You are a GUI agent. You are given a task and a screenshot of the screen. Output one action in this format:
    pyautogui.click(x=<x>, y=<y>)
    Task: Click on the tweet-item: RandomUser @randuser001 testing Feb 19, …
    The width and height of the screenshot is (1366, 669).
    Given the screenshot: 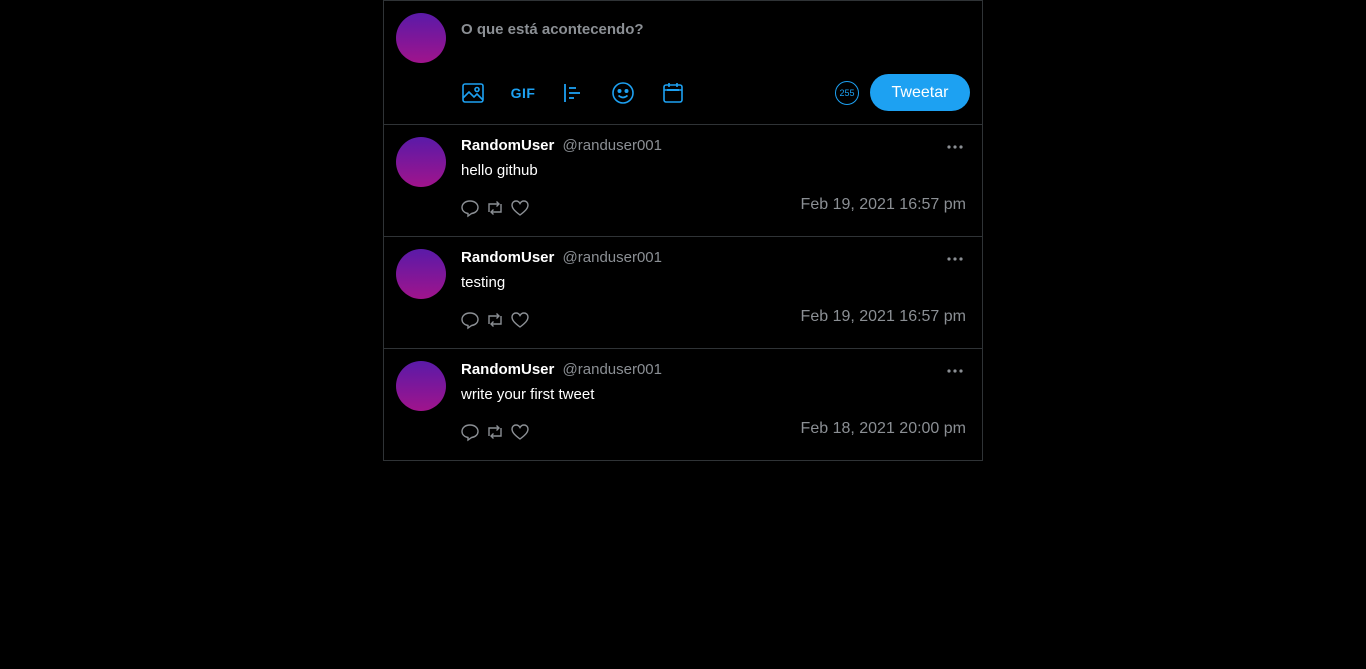 What is the action you would take?
    pyautogui.click(x=683, y=293)
    